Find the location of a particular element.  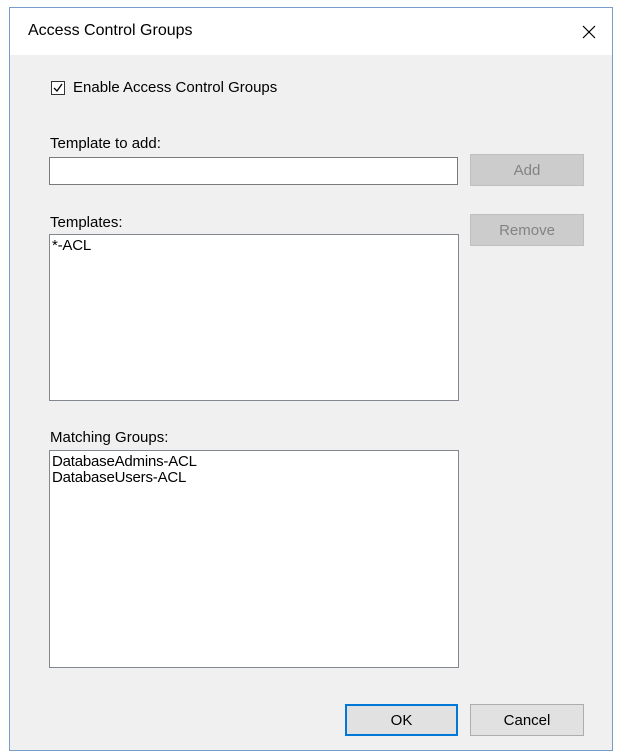

remove-button-label: Remove is located at coordinates (527, 230).